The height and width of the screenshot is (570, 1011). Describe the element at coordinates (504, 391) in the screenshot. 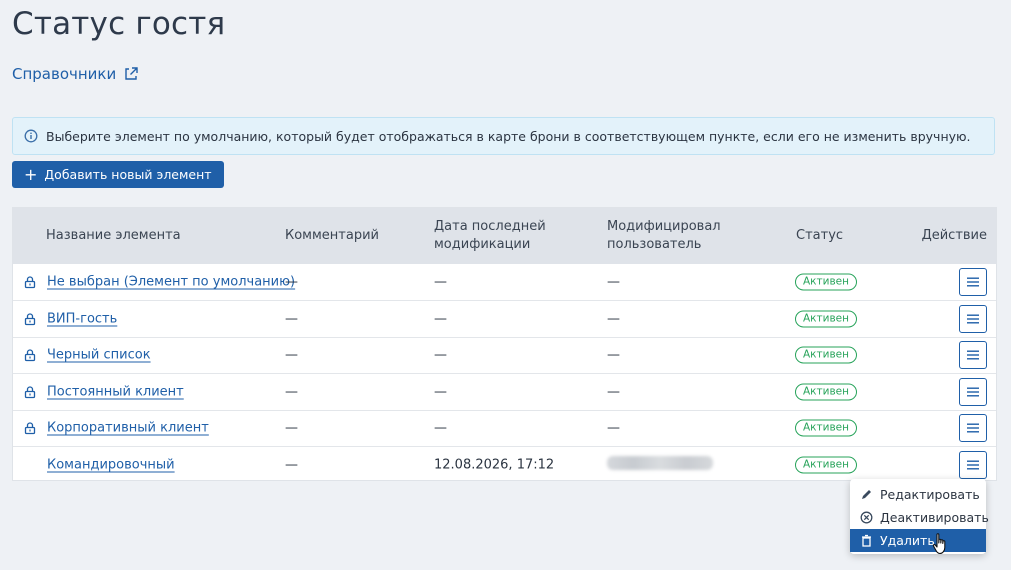

I see `table-row: Постоянный клиент — — — Активен` at that location.